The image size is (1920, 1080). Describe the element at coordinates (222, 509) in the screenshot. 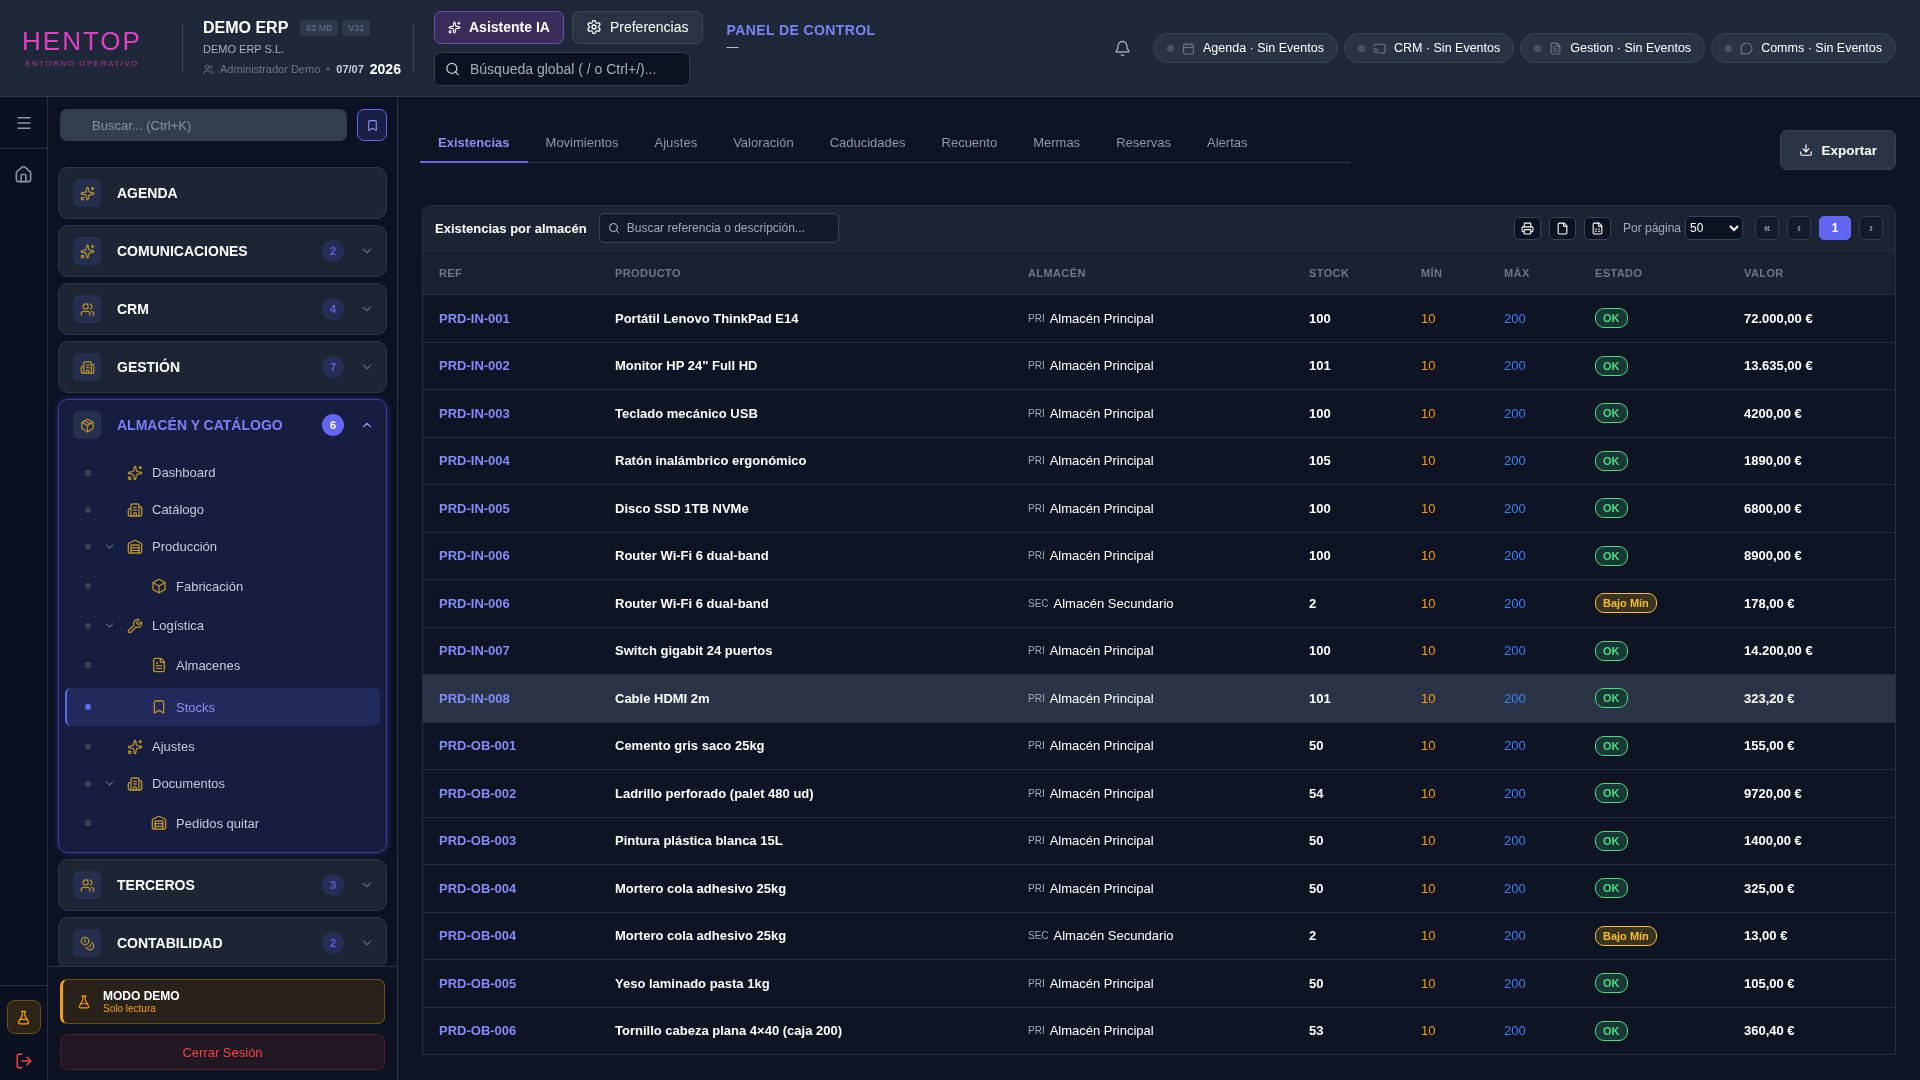

I see `nav-item: Catálogo` at that location.